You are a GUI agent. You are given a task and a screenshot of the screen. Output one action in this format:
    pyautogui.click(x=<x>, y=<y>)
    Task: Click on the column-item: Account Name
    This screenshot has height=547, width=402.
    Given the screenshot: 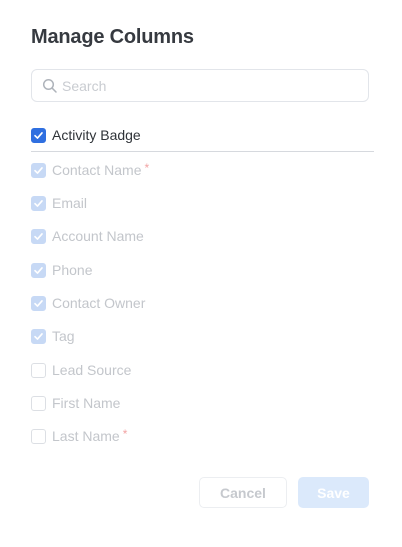 What is the action you would take?
    pyautogui.click(x=201, y=236)
    